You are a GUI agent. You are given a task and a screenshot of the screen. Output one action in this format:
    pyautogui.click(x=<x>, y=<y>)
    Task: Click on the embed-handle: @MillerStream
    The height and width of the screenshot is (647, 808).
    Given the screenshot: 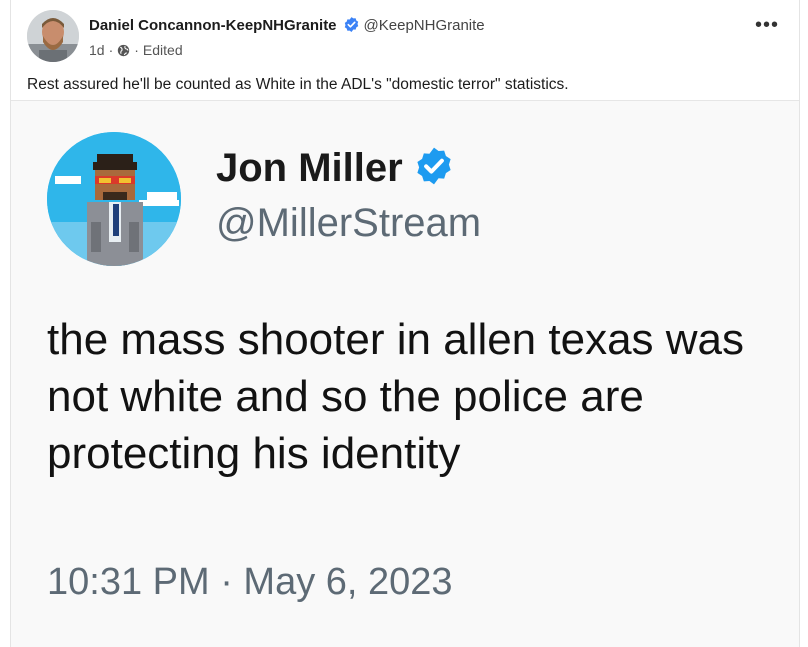 What is the action you would take?
    pyautogui.click(x=349, y=223)
    